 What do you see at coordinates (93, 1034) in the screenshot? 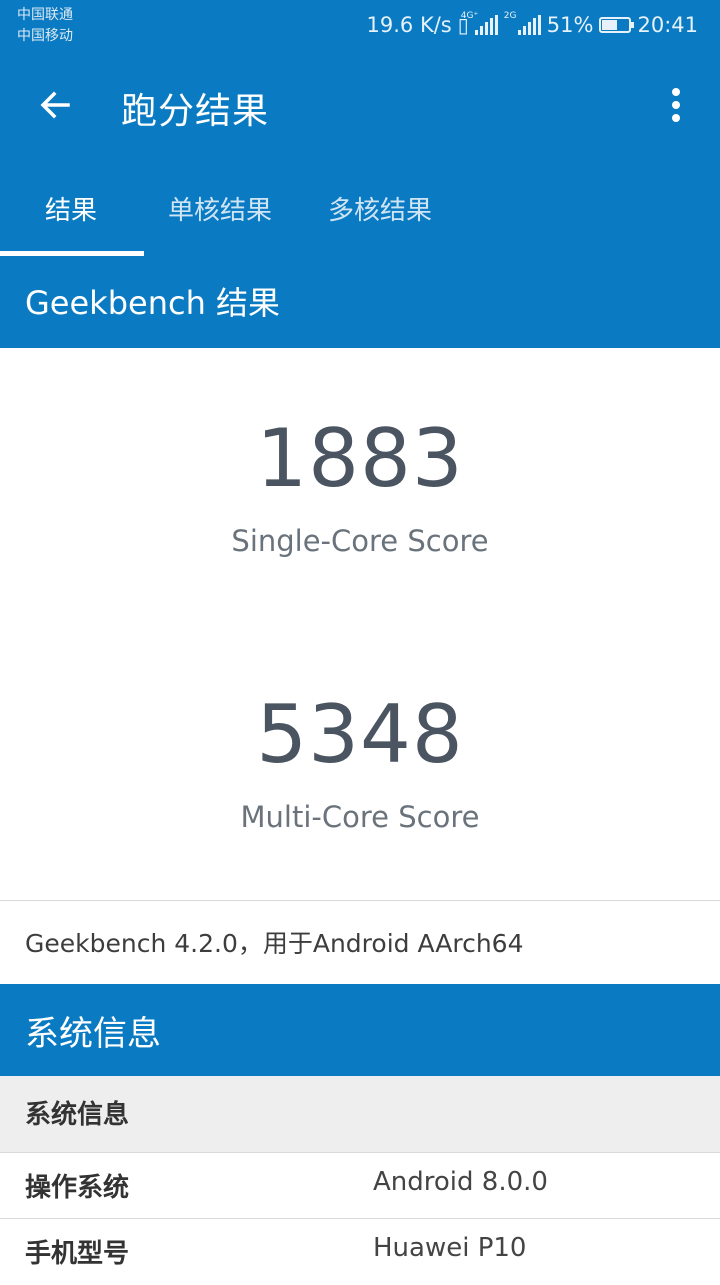
I see `system-section-title: 系统信息` at bounding box center [93, 1034].